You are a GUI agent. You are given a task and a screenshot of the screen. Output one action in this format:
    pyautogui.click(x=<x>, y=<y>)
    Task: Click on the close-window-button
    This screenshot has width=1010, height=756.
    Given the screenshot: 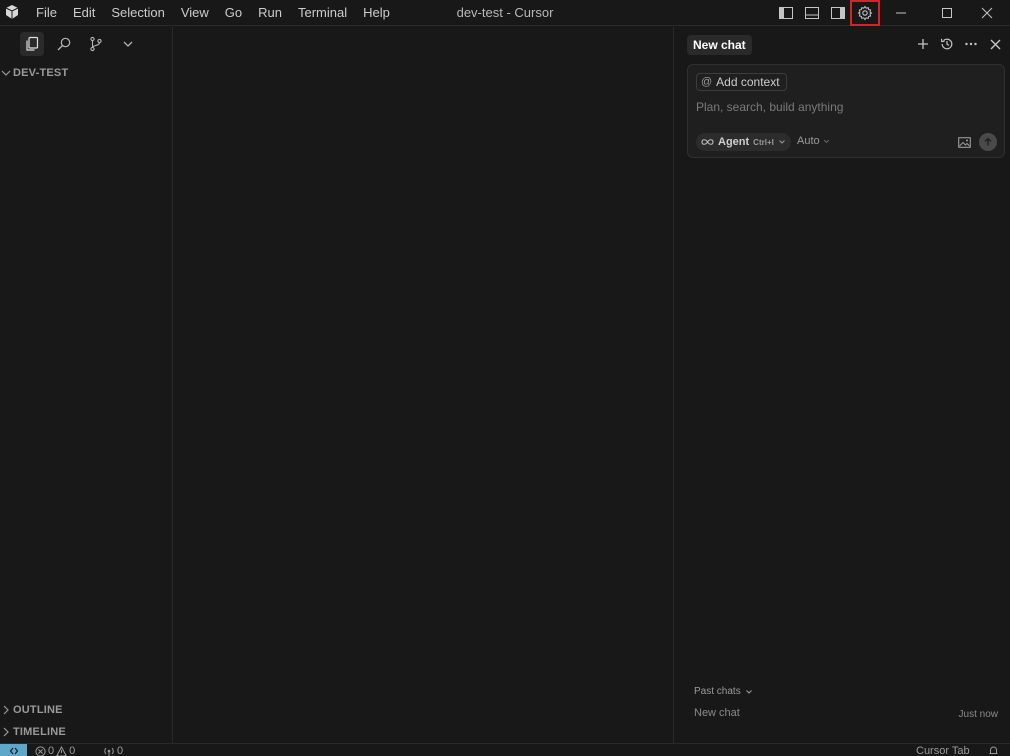 What is the action you would take?
    pyautogui.click(x=987, y=13)
    